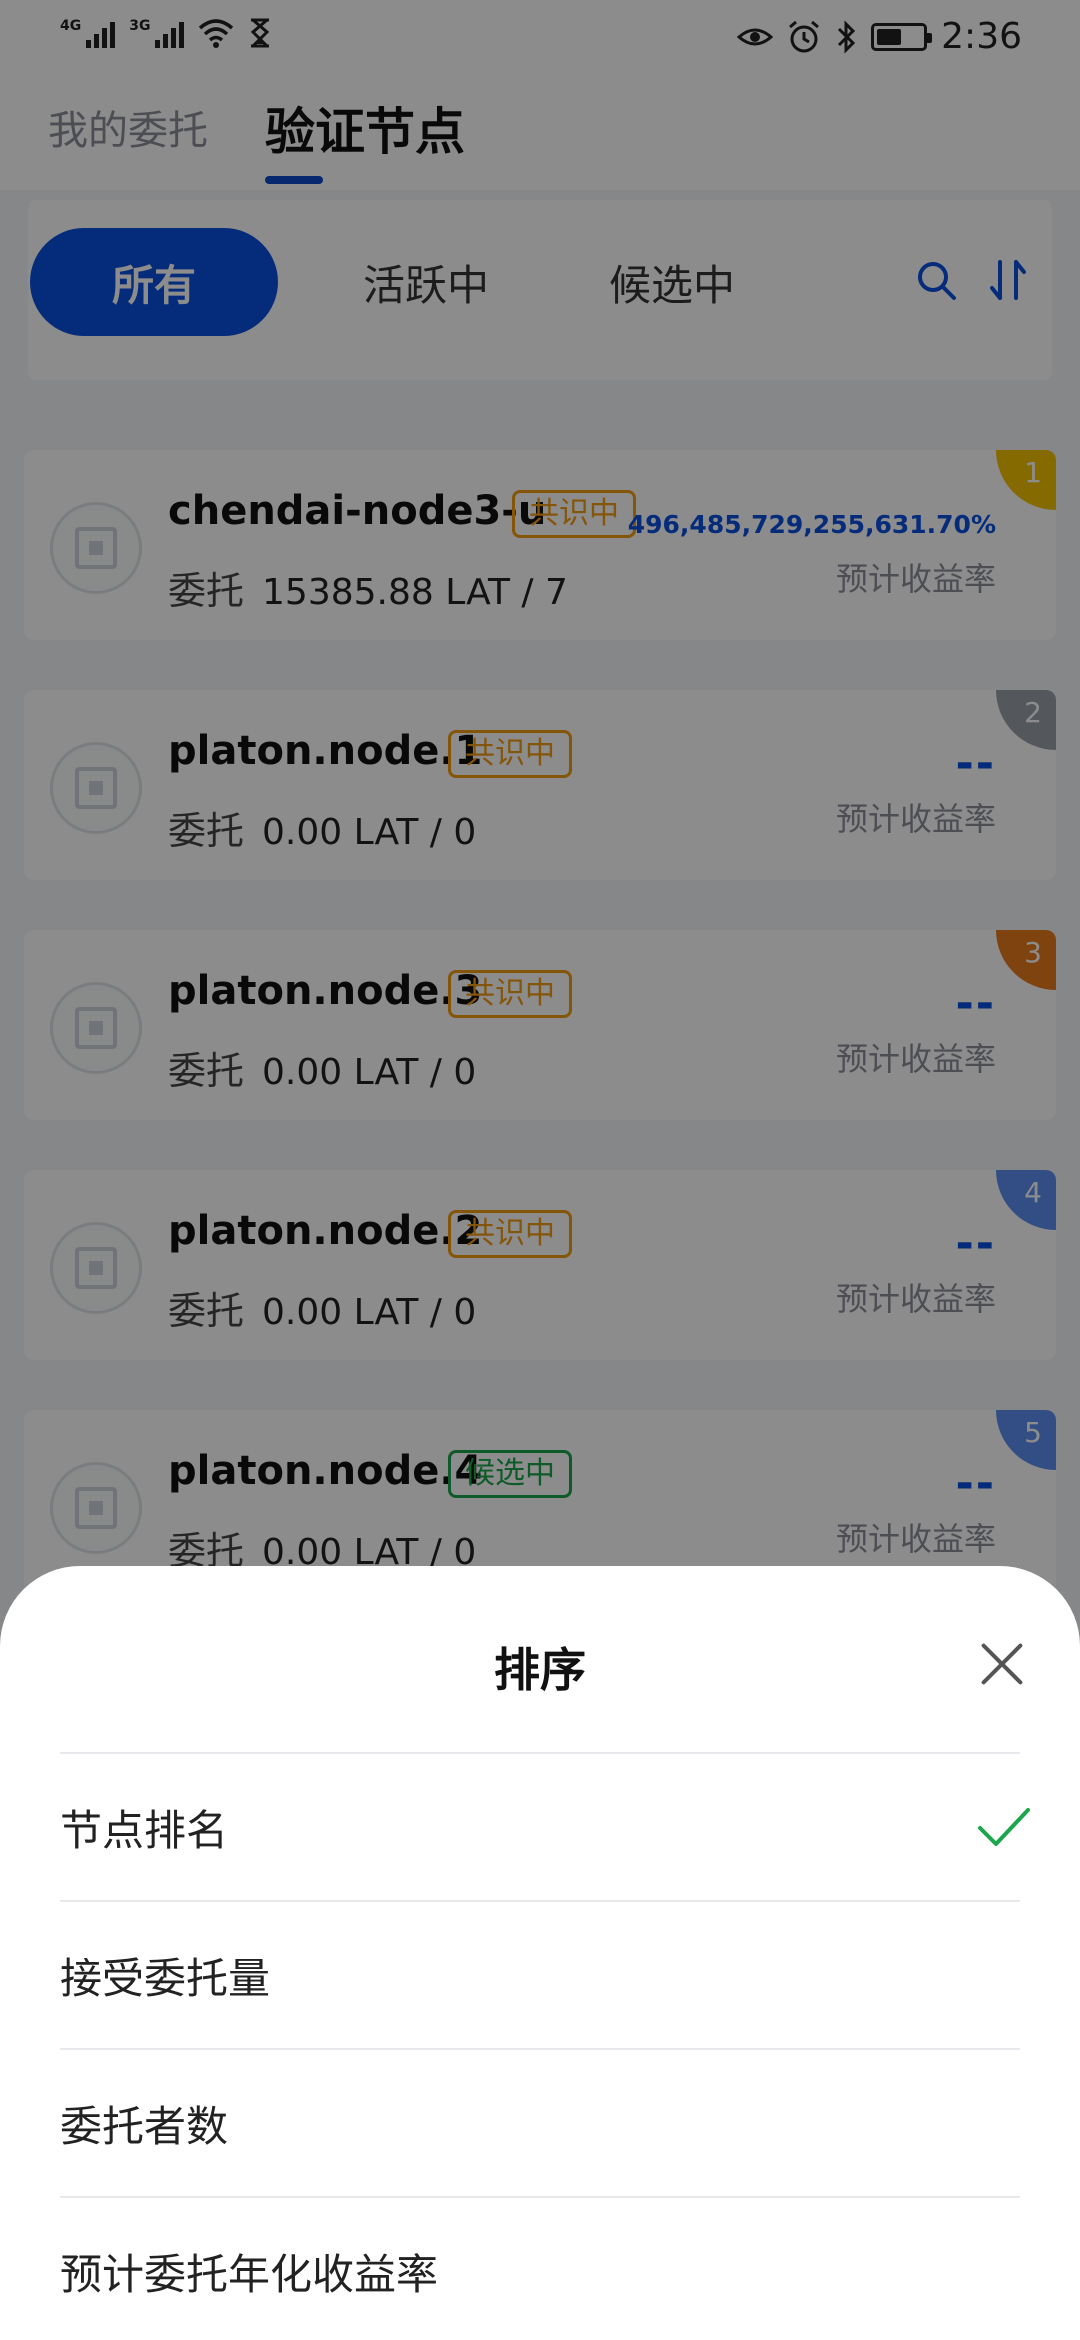 The width and height of the screenshot is (1080, 2340). Describe the element at coordinates (165, 1978) in the screenshot. I see `sort-option-label: 接受委托量` at that location.